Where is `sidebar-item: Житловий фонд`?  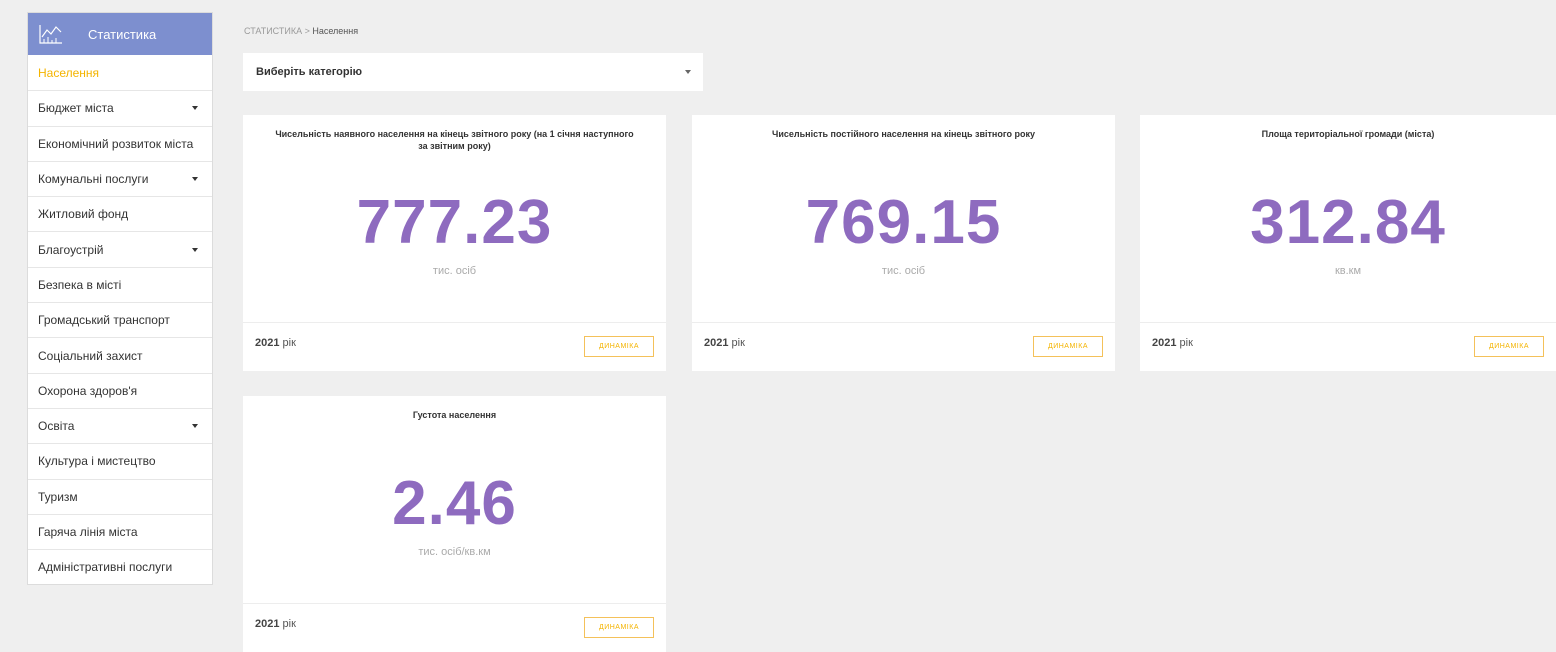 sidebar-item: Житловий фонд is located at coordinates (120, 213).